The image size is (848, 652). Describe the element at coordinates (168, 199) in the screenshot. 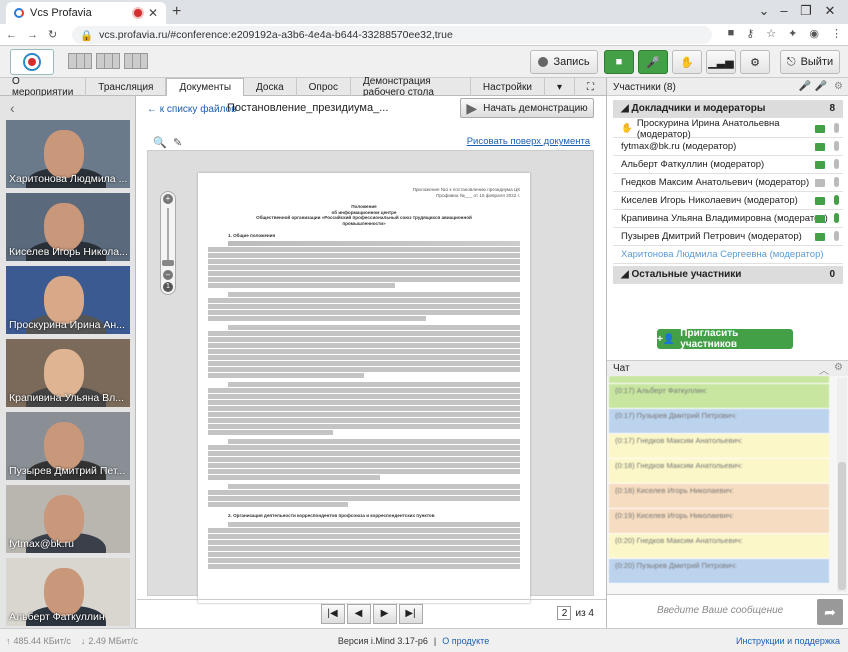

I see `zoom-in-icon: +` at that location.